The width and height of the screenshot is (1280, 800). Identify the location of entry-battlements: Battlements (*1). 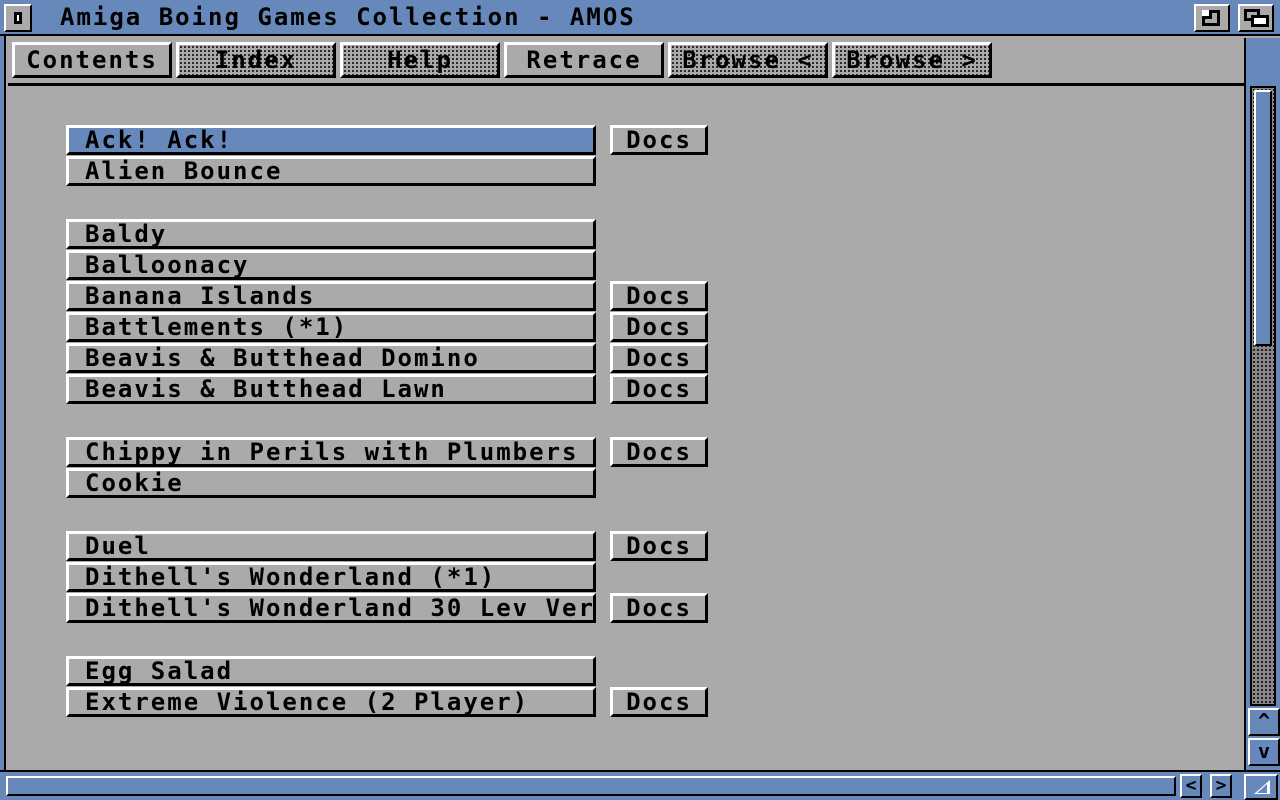
(331, 327).